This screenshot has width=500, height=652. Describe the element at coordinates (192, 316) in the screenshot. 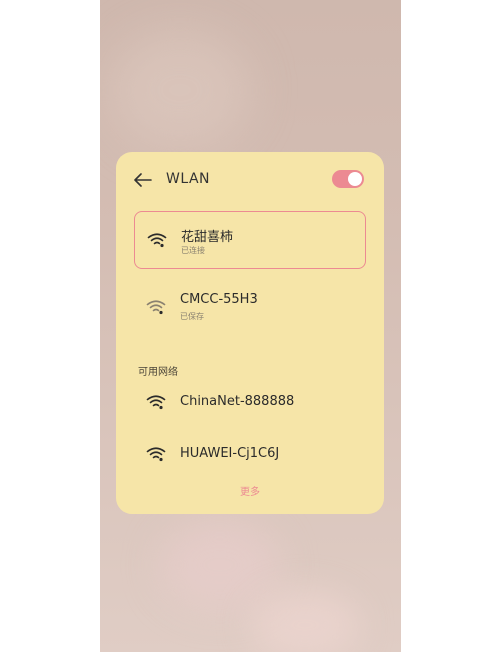

I see `network-status: 已保存` at that location.